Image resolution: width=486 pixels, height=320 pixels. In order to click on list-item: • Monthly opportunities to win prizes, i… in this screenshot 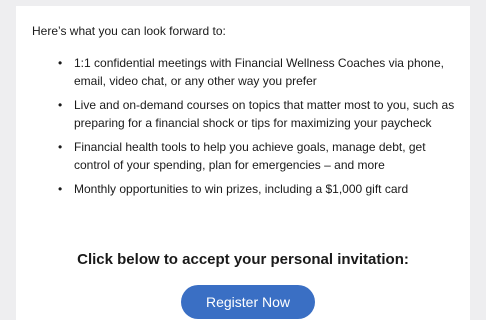, I will do `click(258, 189)`.